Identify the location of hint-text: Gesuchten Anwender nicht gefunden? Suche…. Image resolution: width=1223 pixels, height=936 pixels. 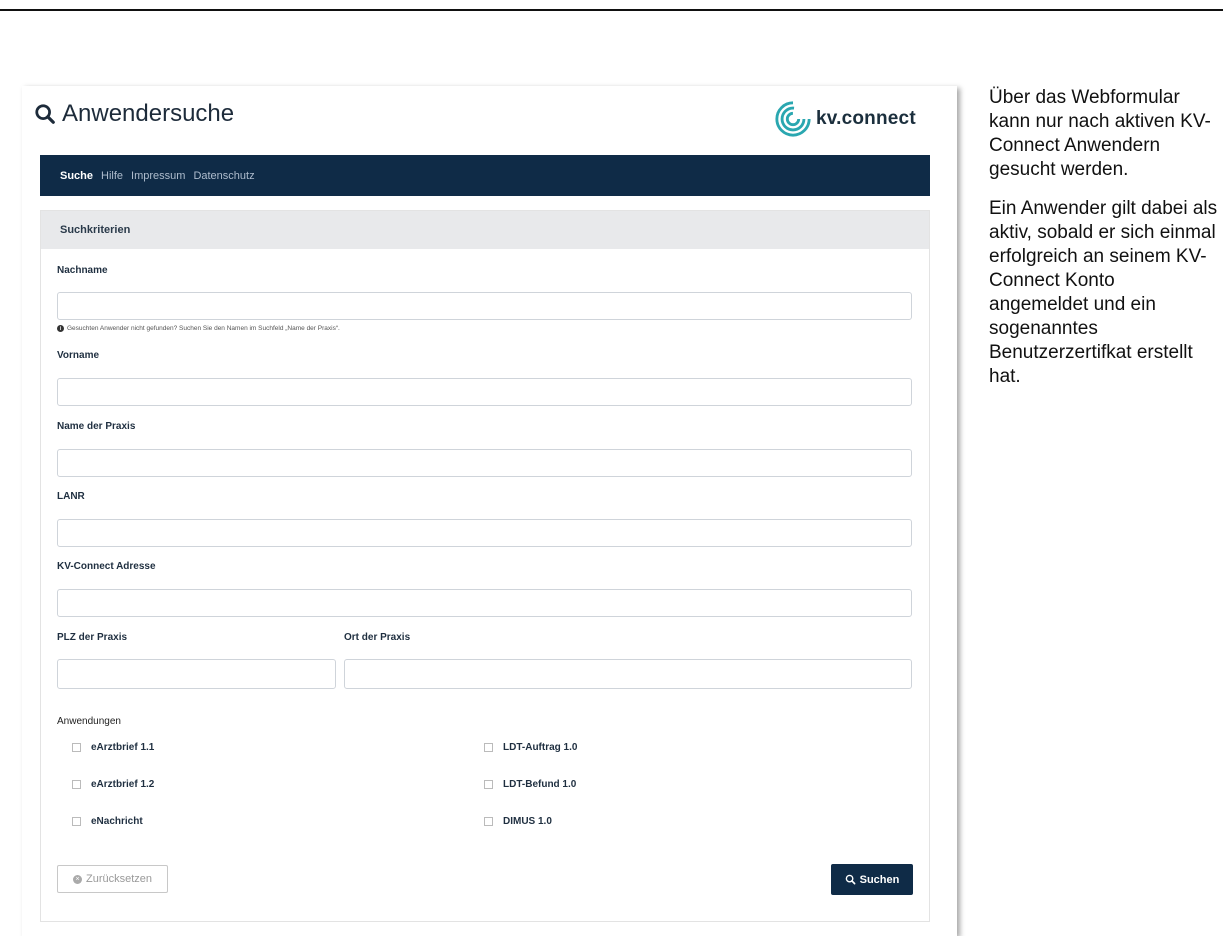
(203, 328).